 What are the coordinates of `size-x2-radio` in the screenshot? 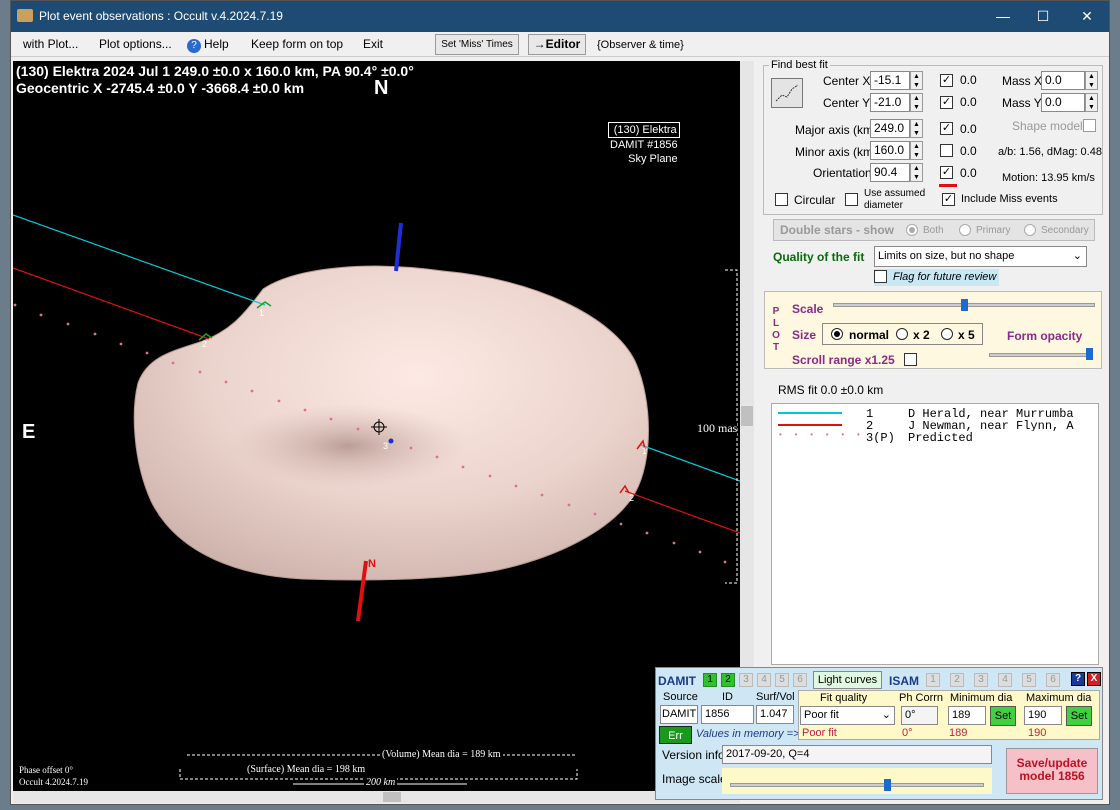 It's located at (902, 334).